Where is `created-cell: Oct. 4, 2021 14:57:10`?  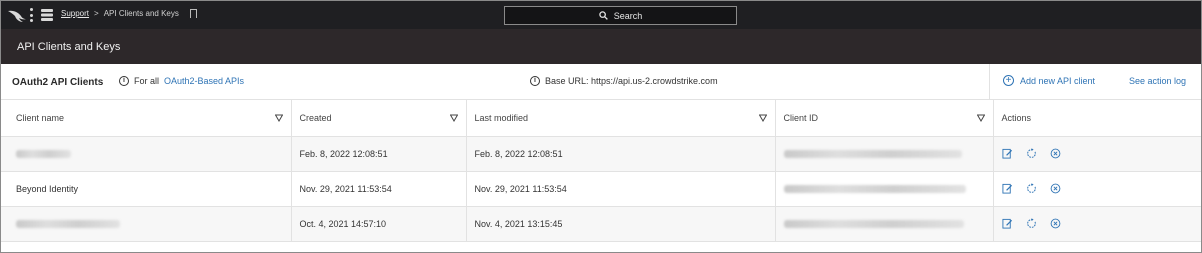 created-cell: Oct. 4, 2021 14:57:10 is located at coordinates (379, 224).